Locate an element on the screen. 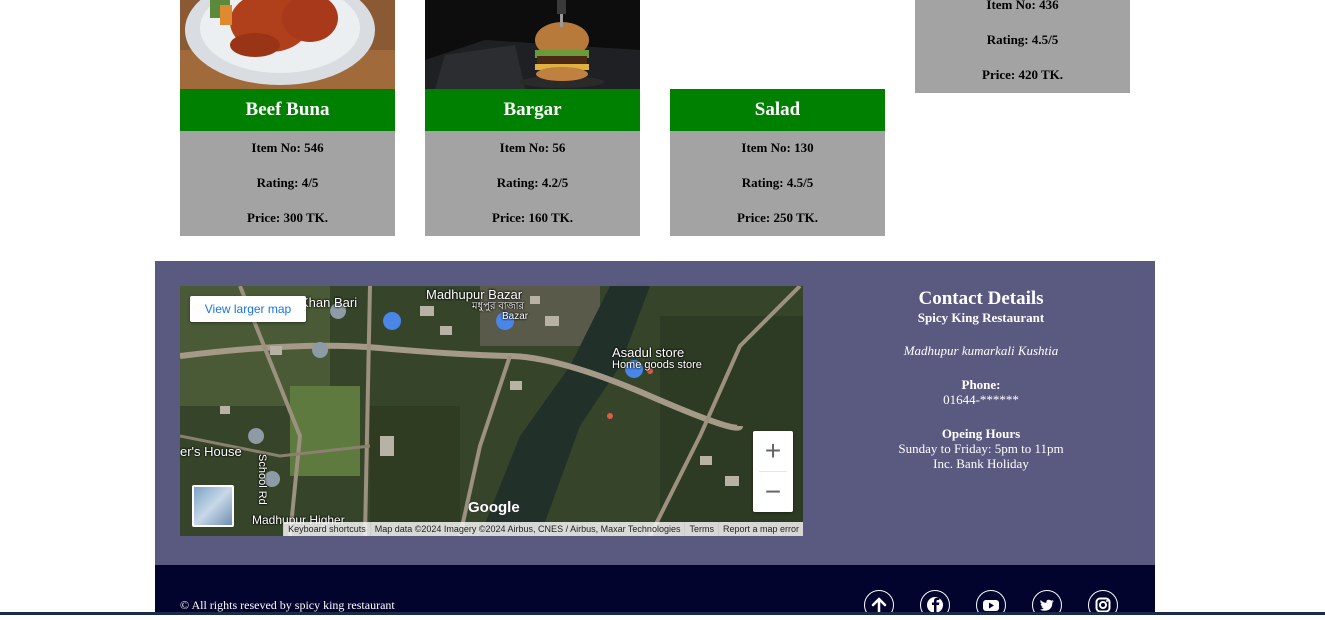 This screenshot has height=620, width=1325. bargar-image is located at coordinates (532, 44).